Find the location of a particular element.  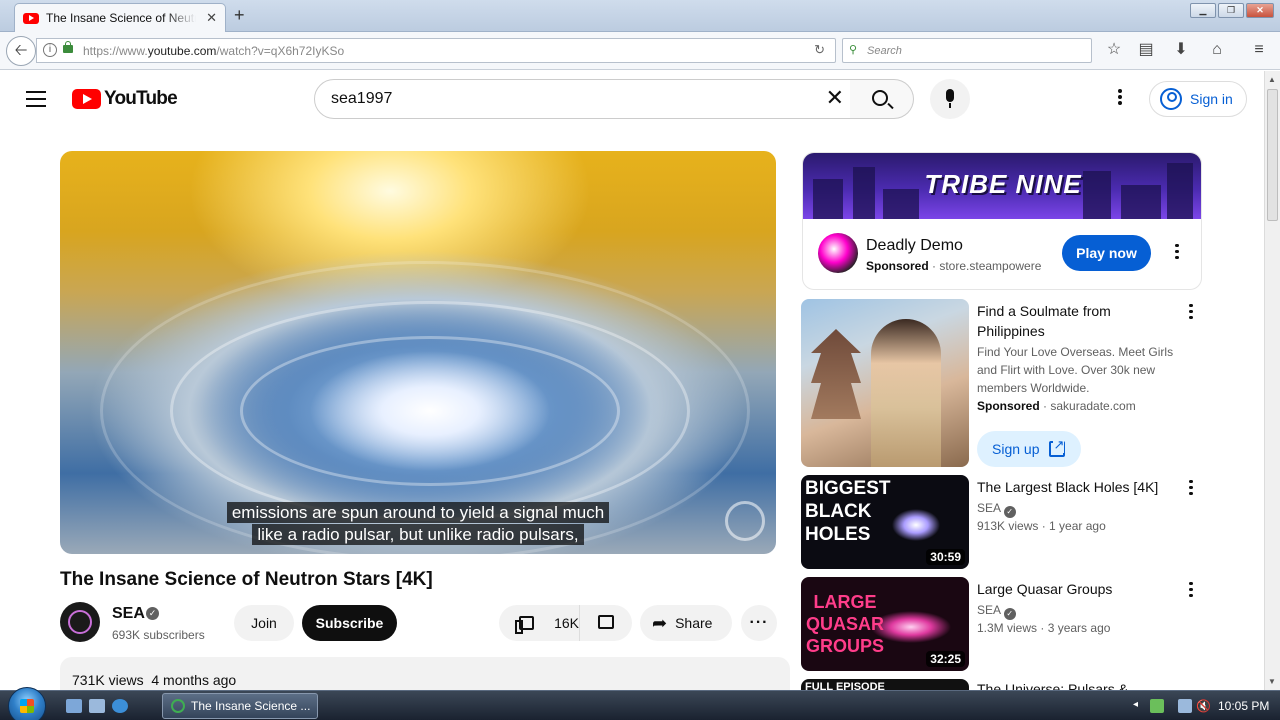

reload-icon: ↻ is located at coordinates (819, 50).